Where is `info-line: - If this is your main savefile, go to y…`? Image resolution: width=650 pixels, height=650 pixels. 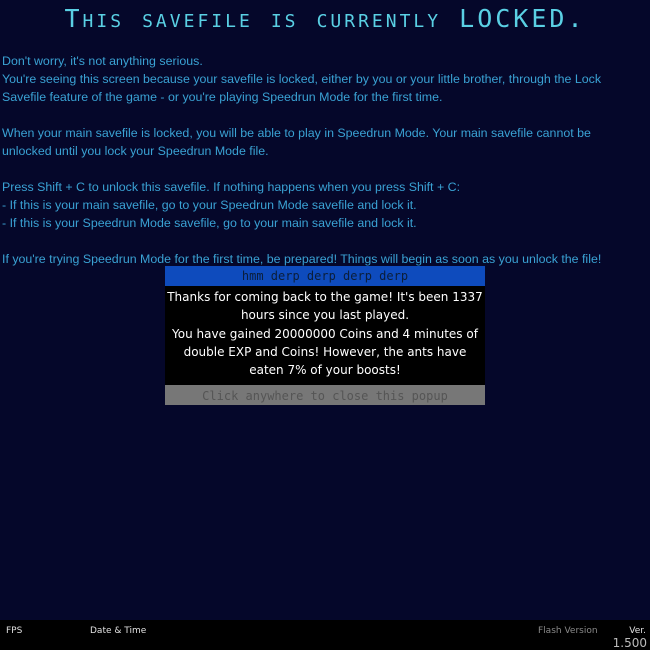
info-line: - If this is your main savefile, go to y… is located at coordinates (209, 205).